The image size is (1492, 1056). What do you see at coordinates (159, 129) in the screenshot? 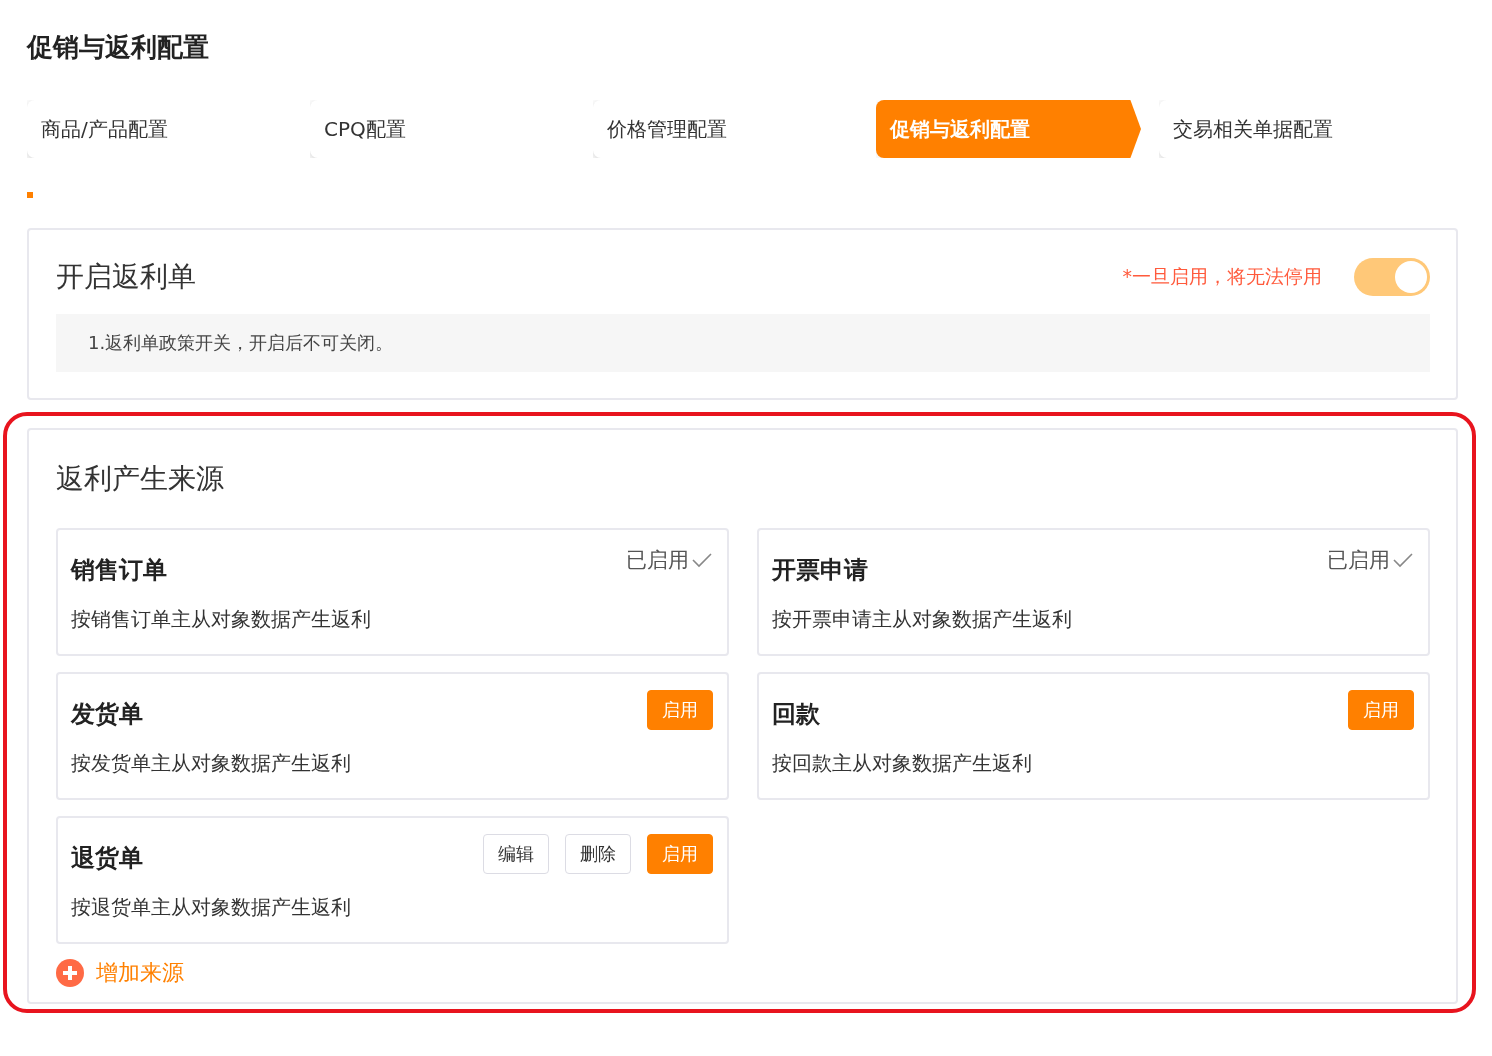
I see `step-tab: 商品/产品配置` at bounding box center [159, 129].